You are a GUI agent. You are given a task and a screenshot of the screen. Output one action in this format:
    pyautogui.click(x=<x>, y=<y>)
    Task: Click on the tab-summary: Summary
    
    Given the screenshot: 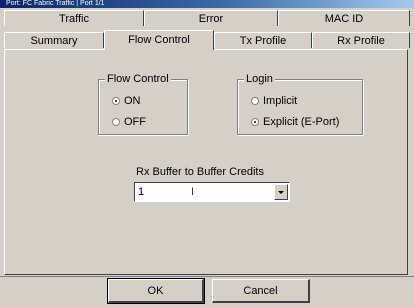 What is the action you would take?
    pyautogui.click(x=54, y=40)
    